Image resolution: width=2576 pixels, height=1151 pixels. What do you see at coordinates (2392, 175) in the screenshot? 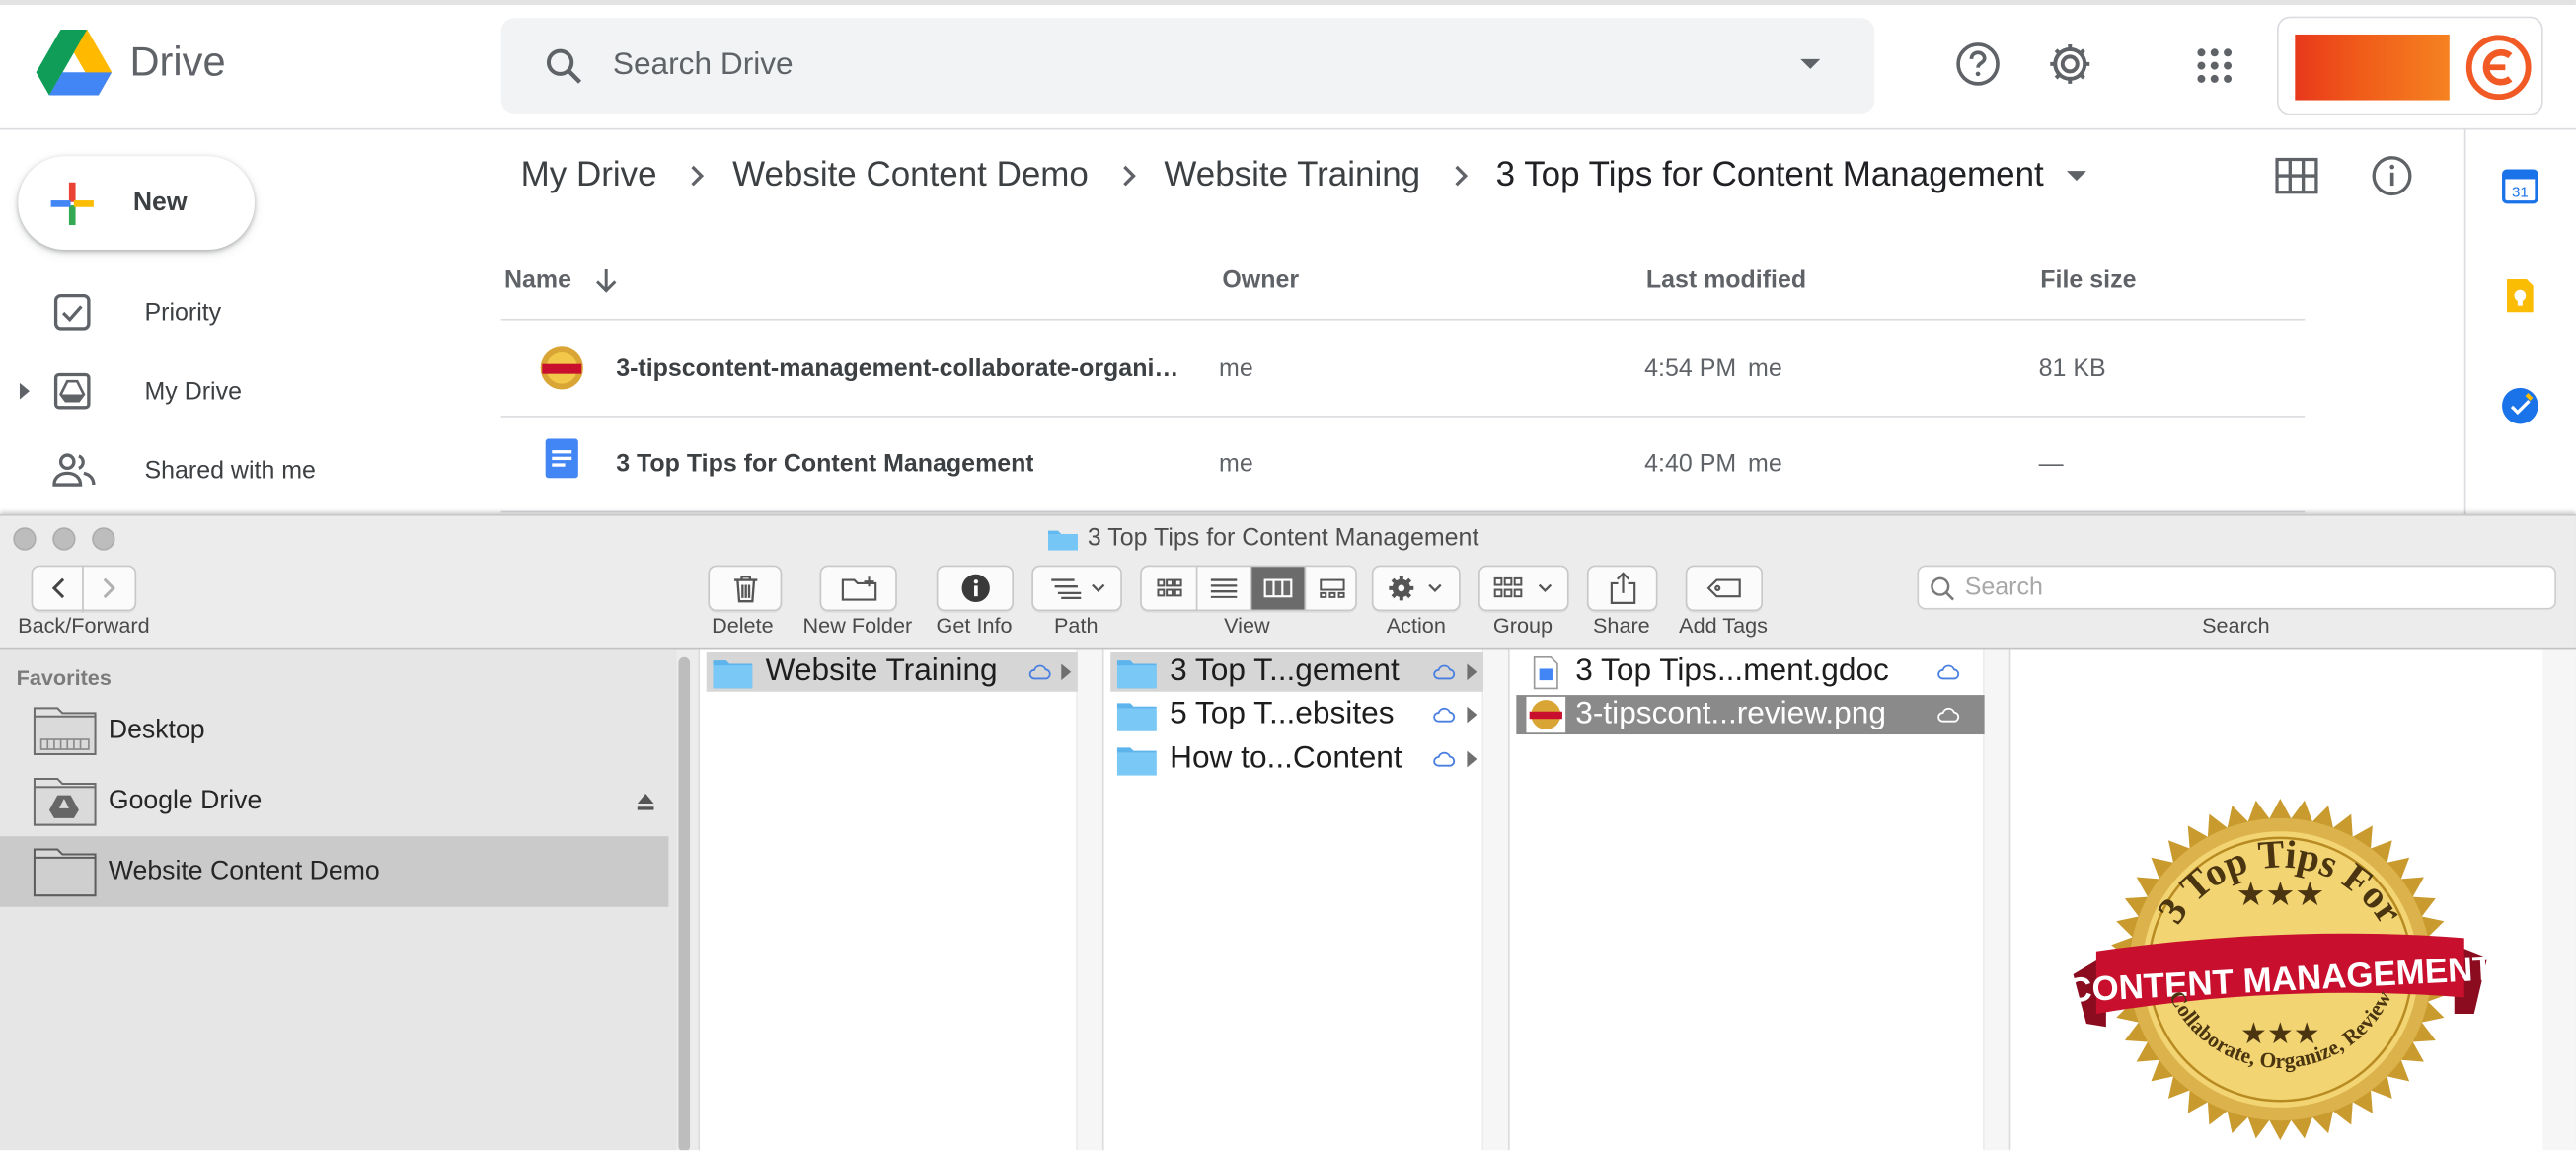
I see `details-info-icon` at bounding box center [2392, 175].